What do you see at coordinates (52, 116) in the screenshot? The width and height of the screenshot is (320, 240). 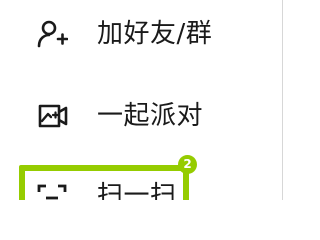 I see `party-icon` at bounding box center [52, 116].